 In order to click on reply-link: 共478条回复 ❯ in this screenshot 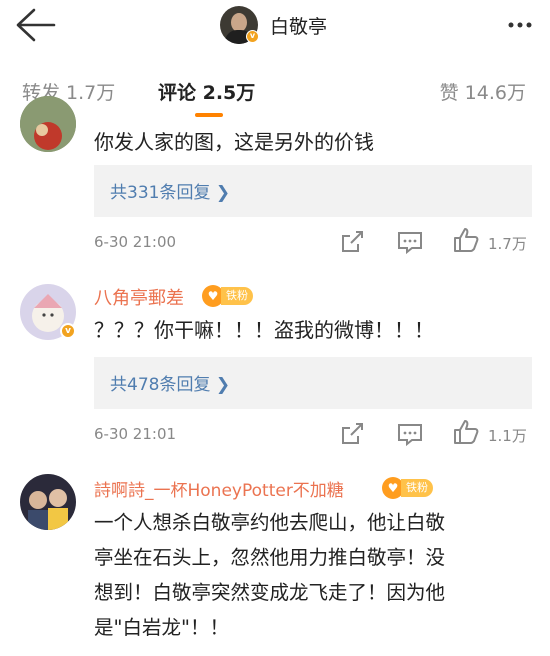, I will do `click(170, 382)`.